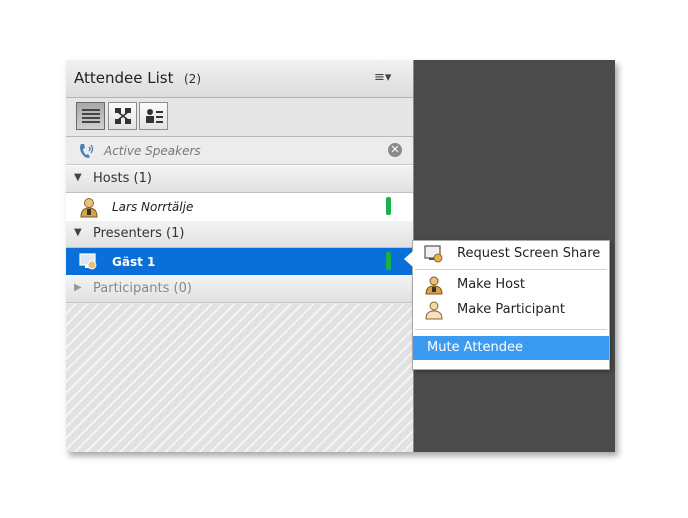 The width and height of the screenshot is (688, 518). I want to click on expand-arrow-icon: ▶, so click(78, 287).